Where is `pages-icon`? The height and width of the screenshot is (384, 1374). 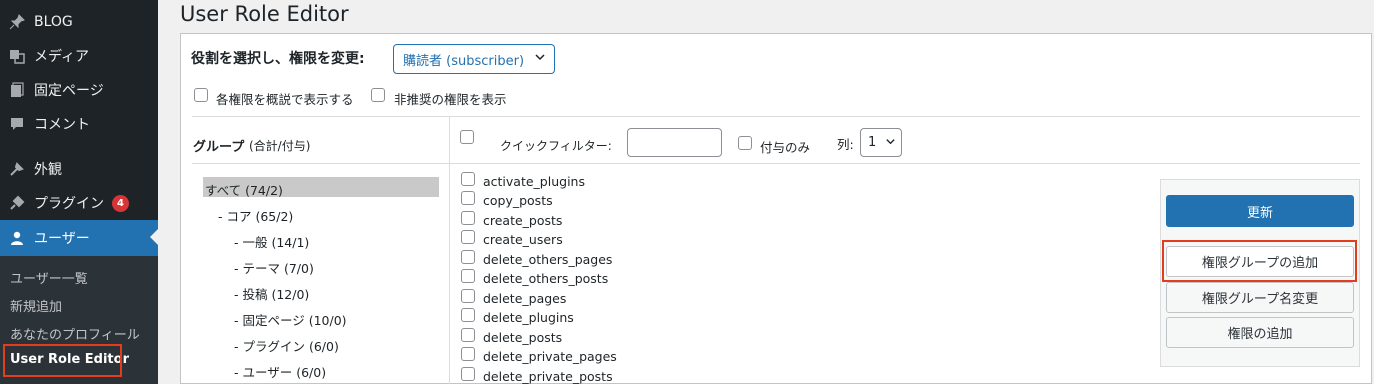
pages-icon is located at coordinates (17, 90).